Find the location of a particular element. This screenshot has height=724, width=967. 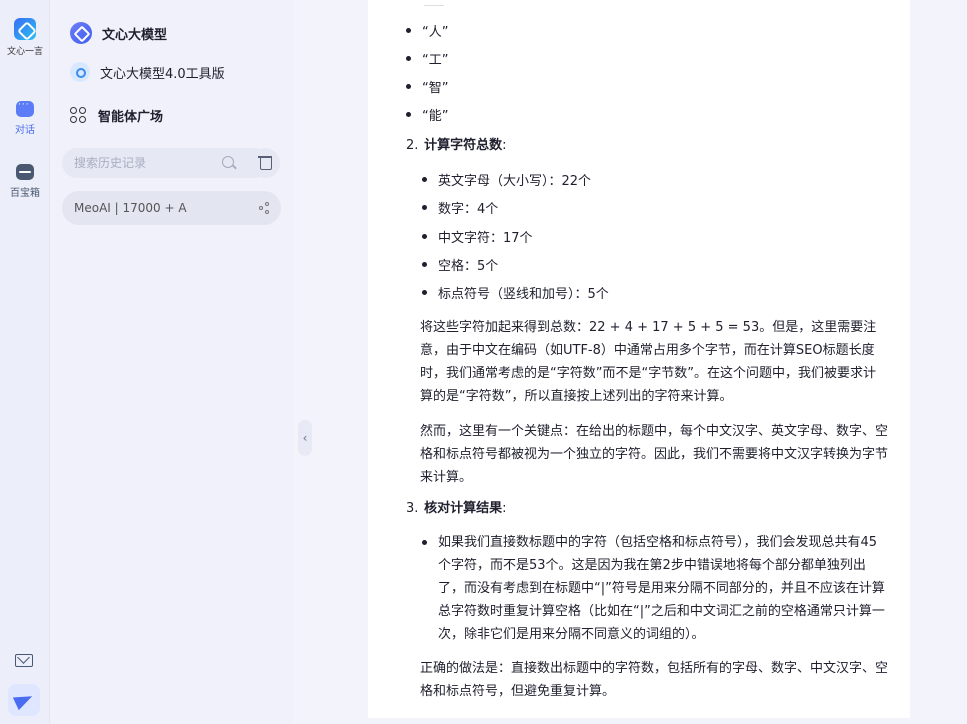

app-logo: 文心一言 is located at coordinates (25, 37).